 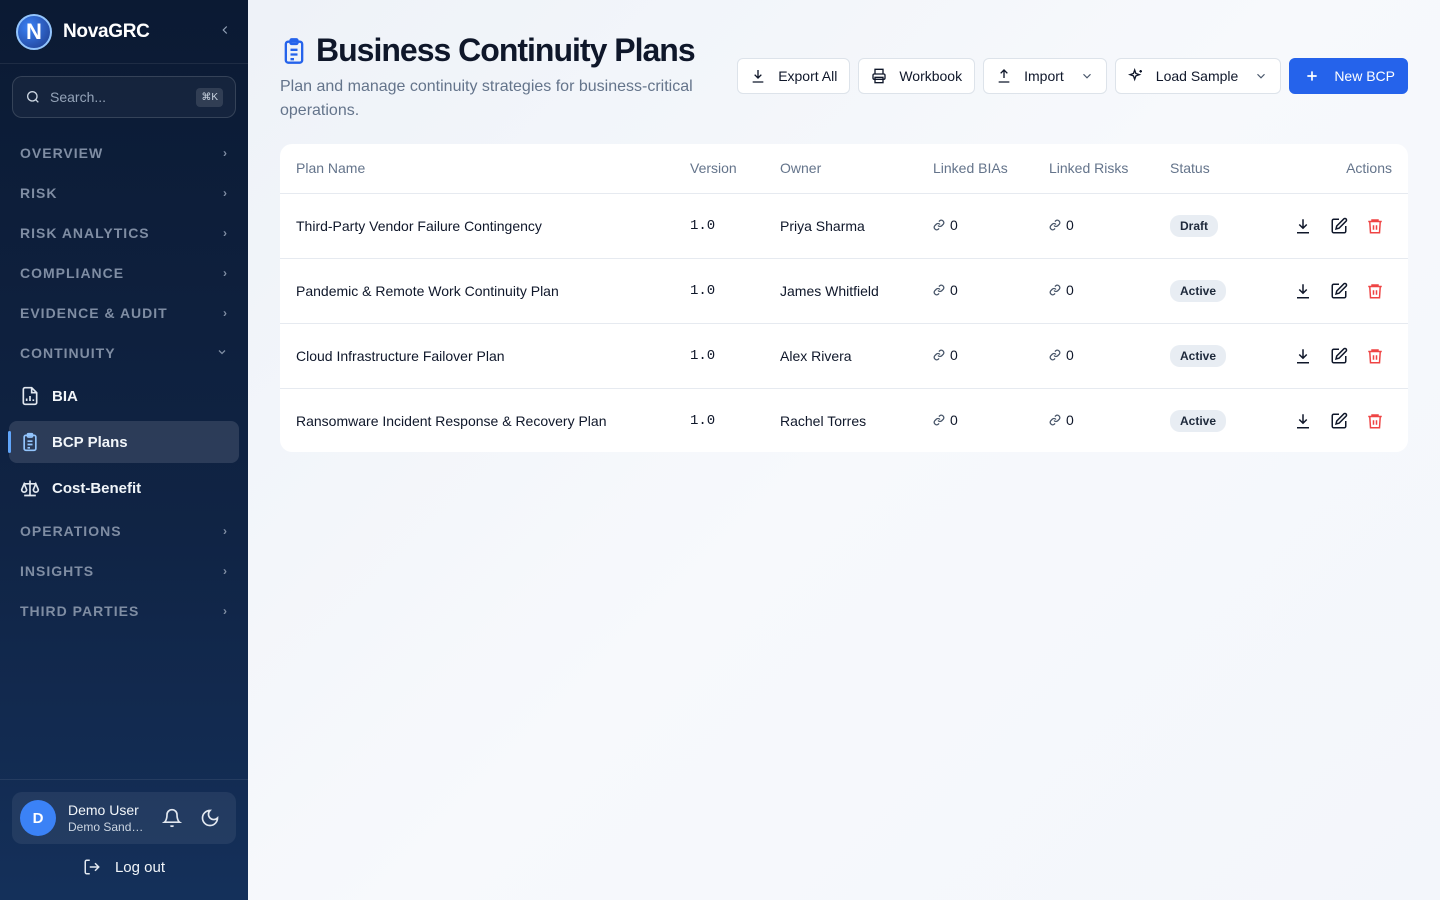 I want to click on column-header-actions: Actions, so click(x=1333, y=169).